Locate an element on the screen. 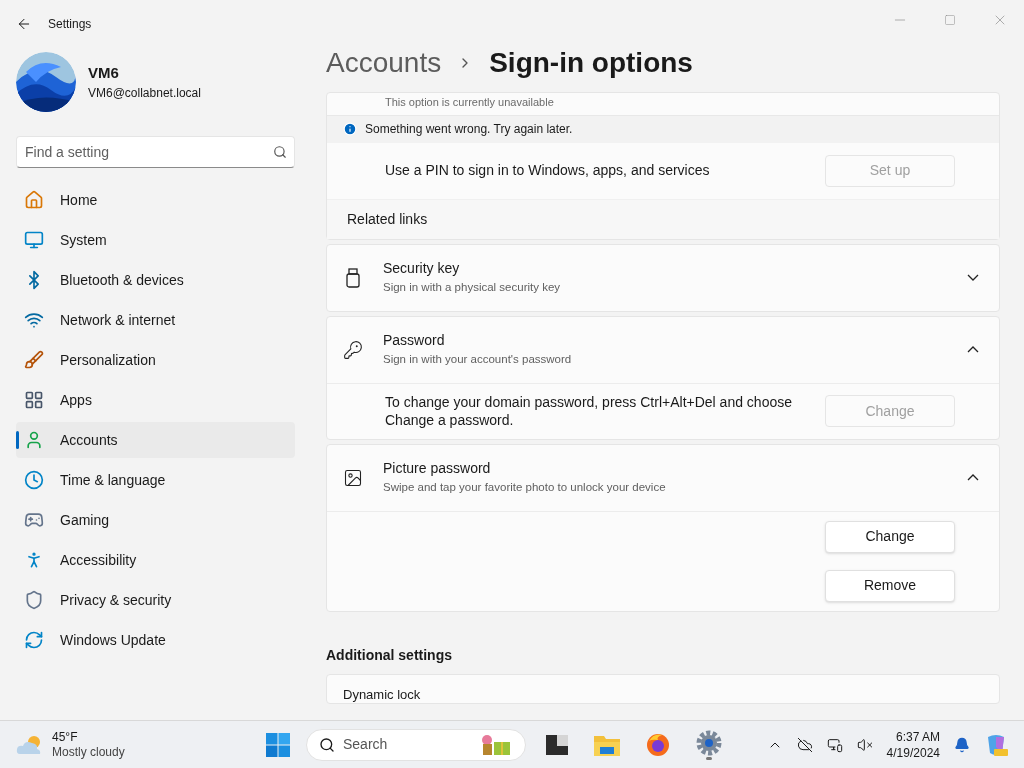 This screenshot has width=1024, height=768. firefox-icon is located at coordinates (658, 744).